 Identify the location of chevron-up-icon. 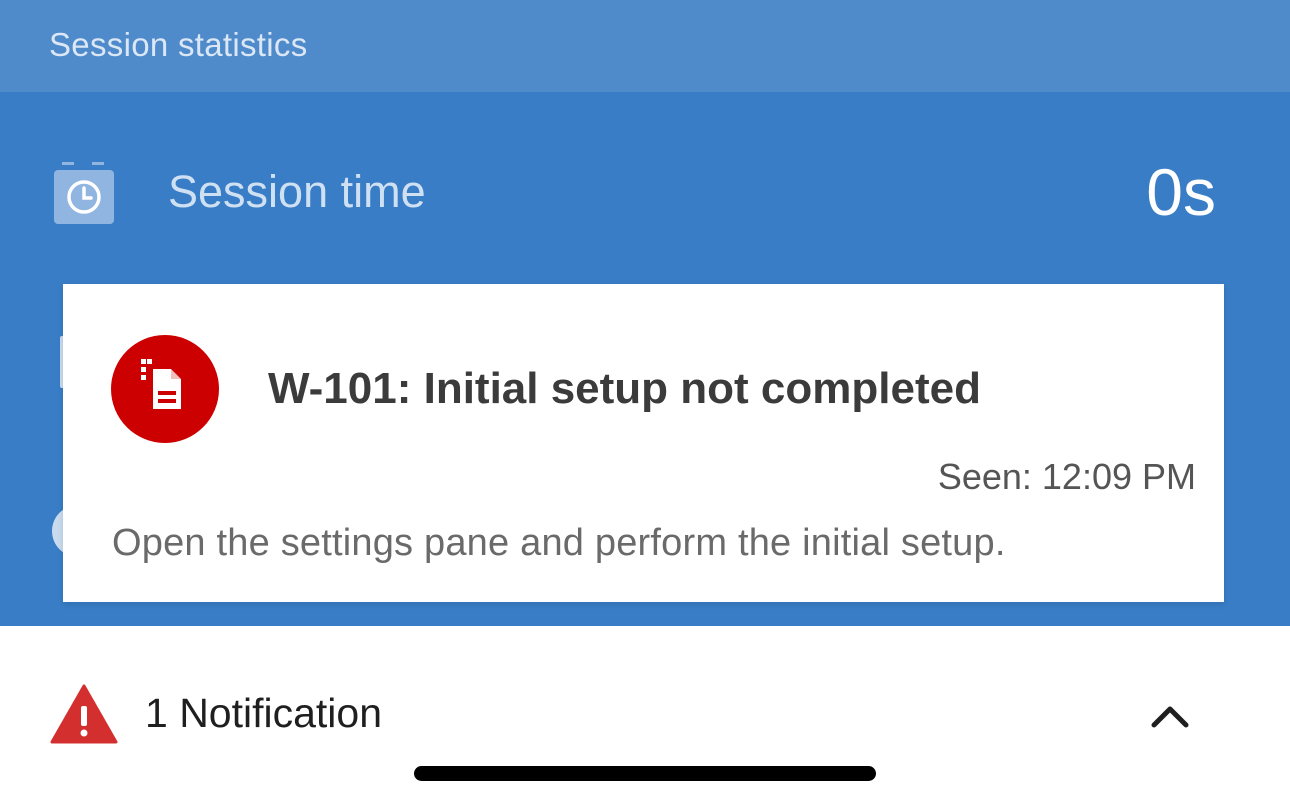
(1170, 715).